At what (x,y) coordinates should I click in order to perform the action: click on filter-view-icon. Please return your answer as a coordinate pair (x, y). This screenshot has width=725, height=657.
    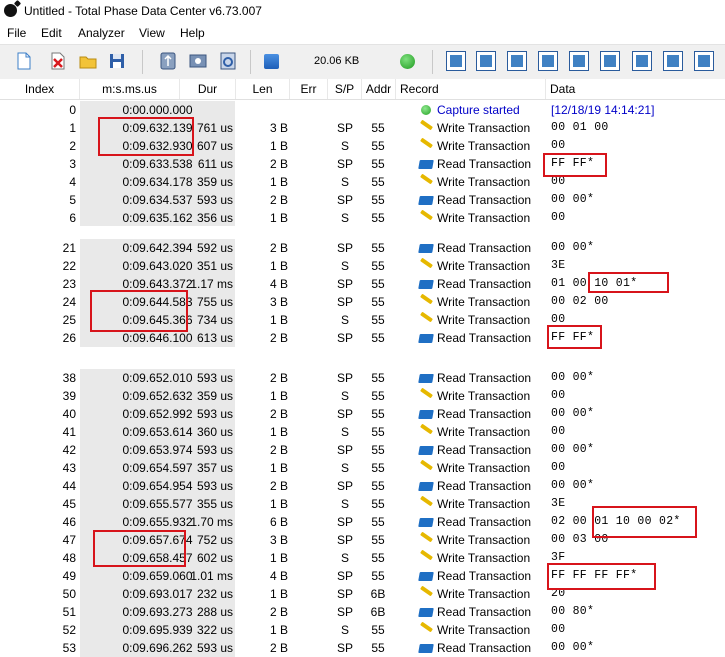
    Looking at the image, I should click on (610, 61).